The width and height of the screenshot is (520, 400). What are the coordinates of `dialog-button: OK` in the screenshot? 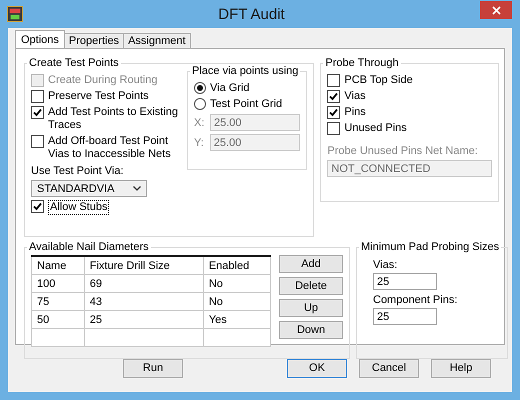 It's located at (317, 368).